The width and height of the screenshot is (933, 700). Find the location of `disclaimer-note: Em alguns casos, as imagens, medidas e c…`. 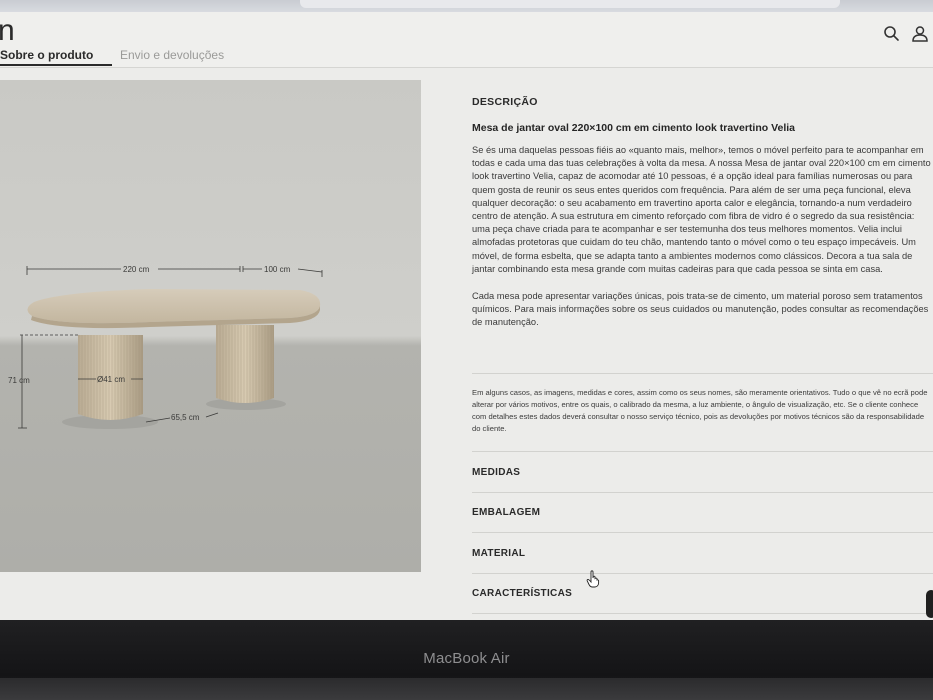

disclaimer-note: Em alguns casos, as imagens, medidas e c… is located at coordinates (700, 410).